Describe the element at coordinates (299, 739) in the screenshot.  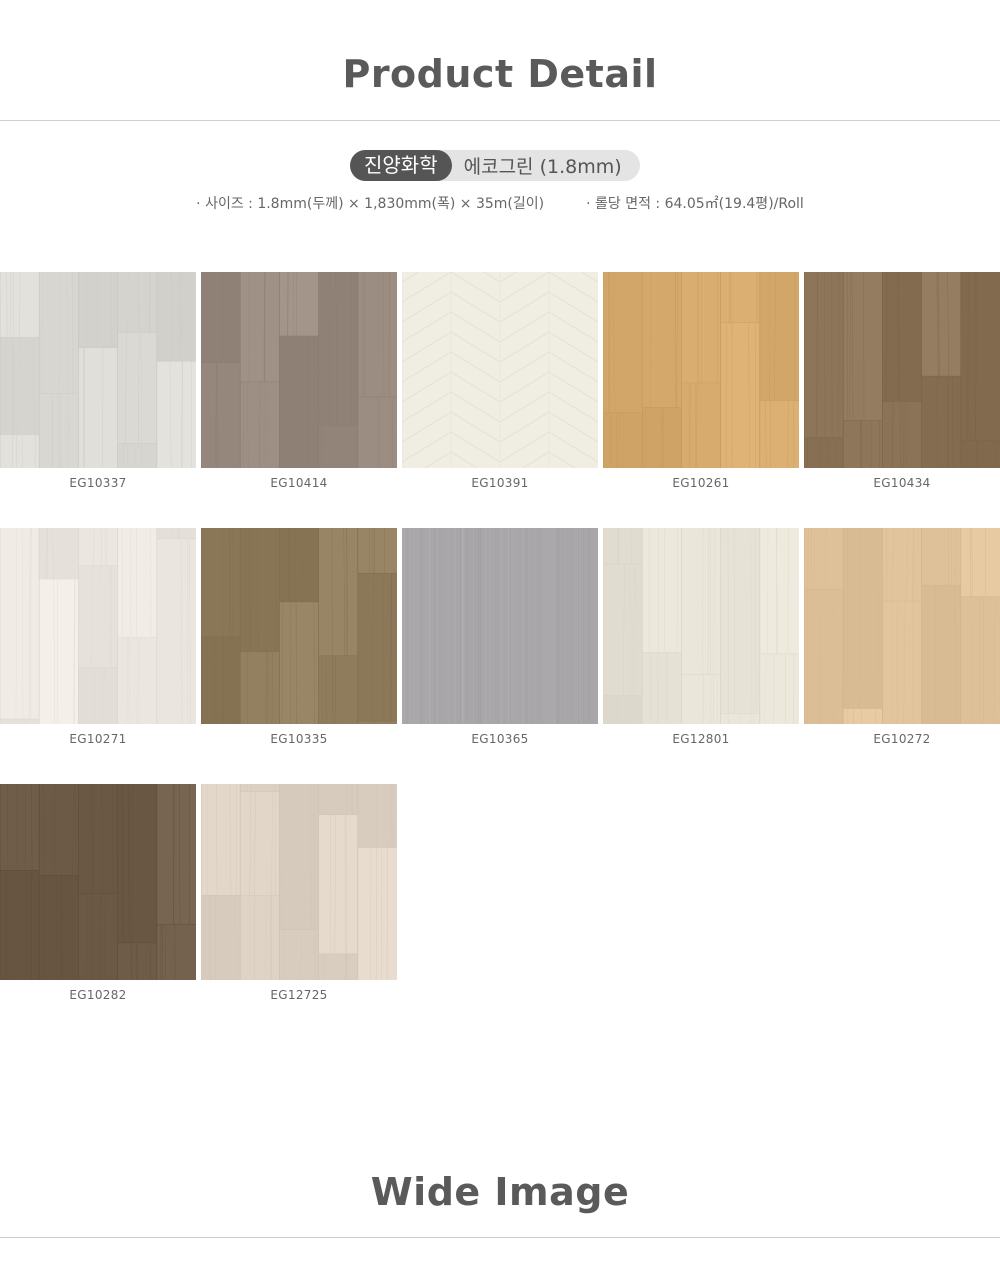
I see `product-code-label: EG10335` at that location.